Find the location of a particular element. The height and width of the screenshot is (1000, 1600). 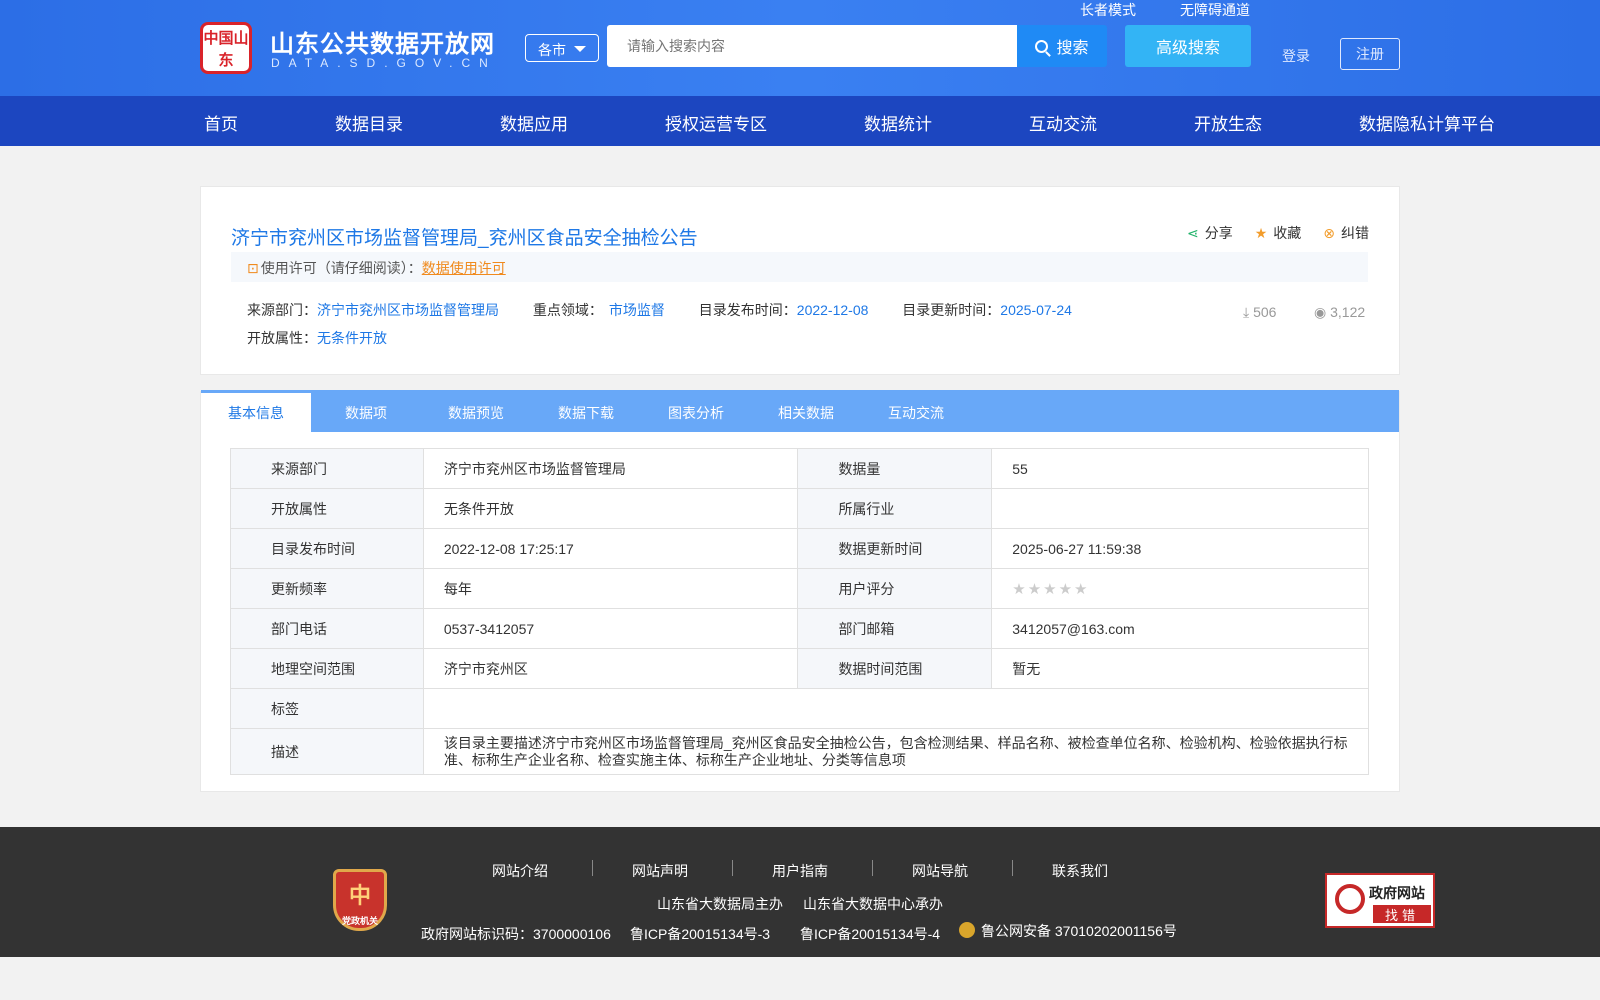

login-link: 登录 is located at coordinates (1296, 56).